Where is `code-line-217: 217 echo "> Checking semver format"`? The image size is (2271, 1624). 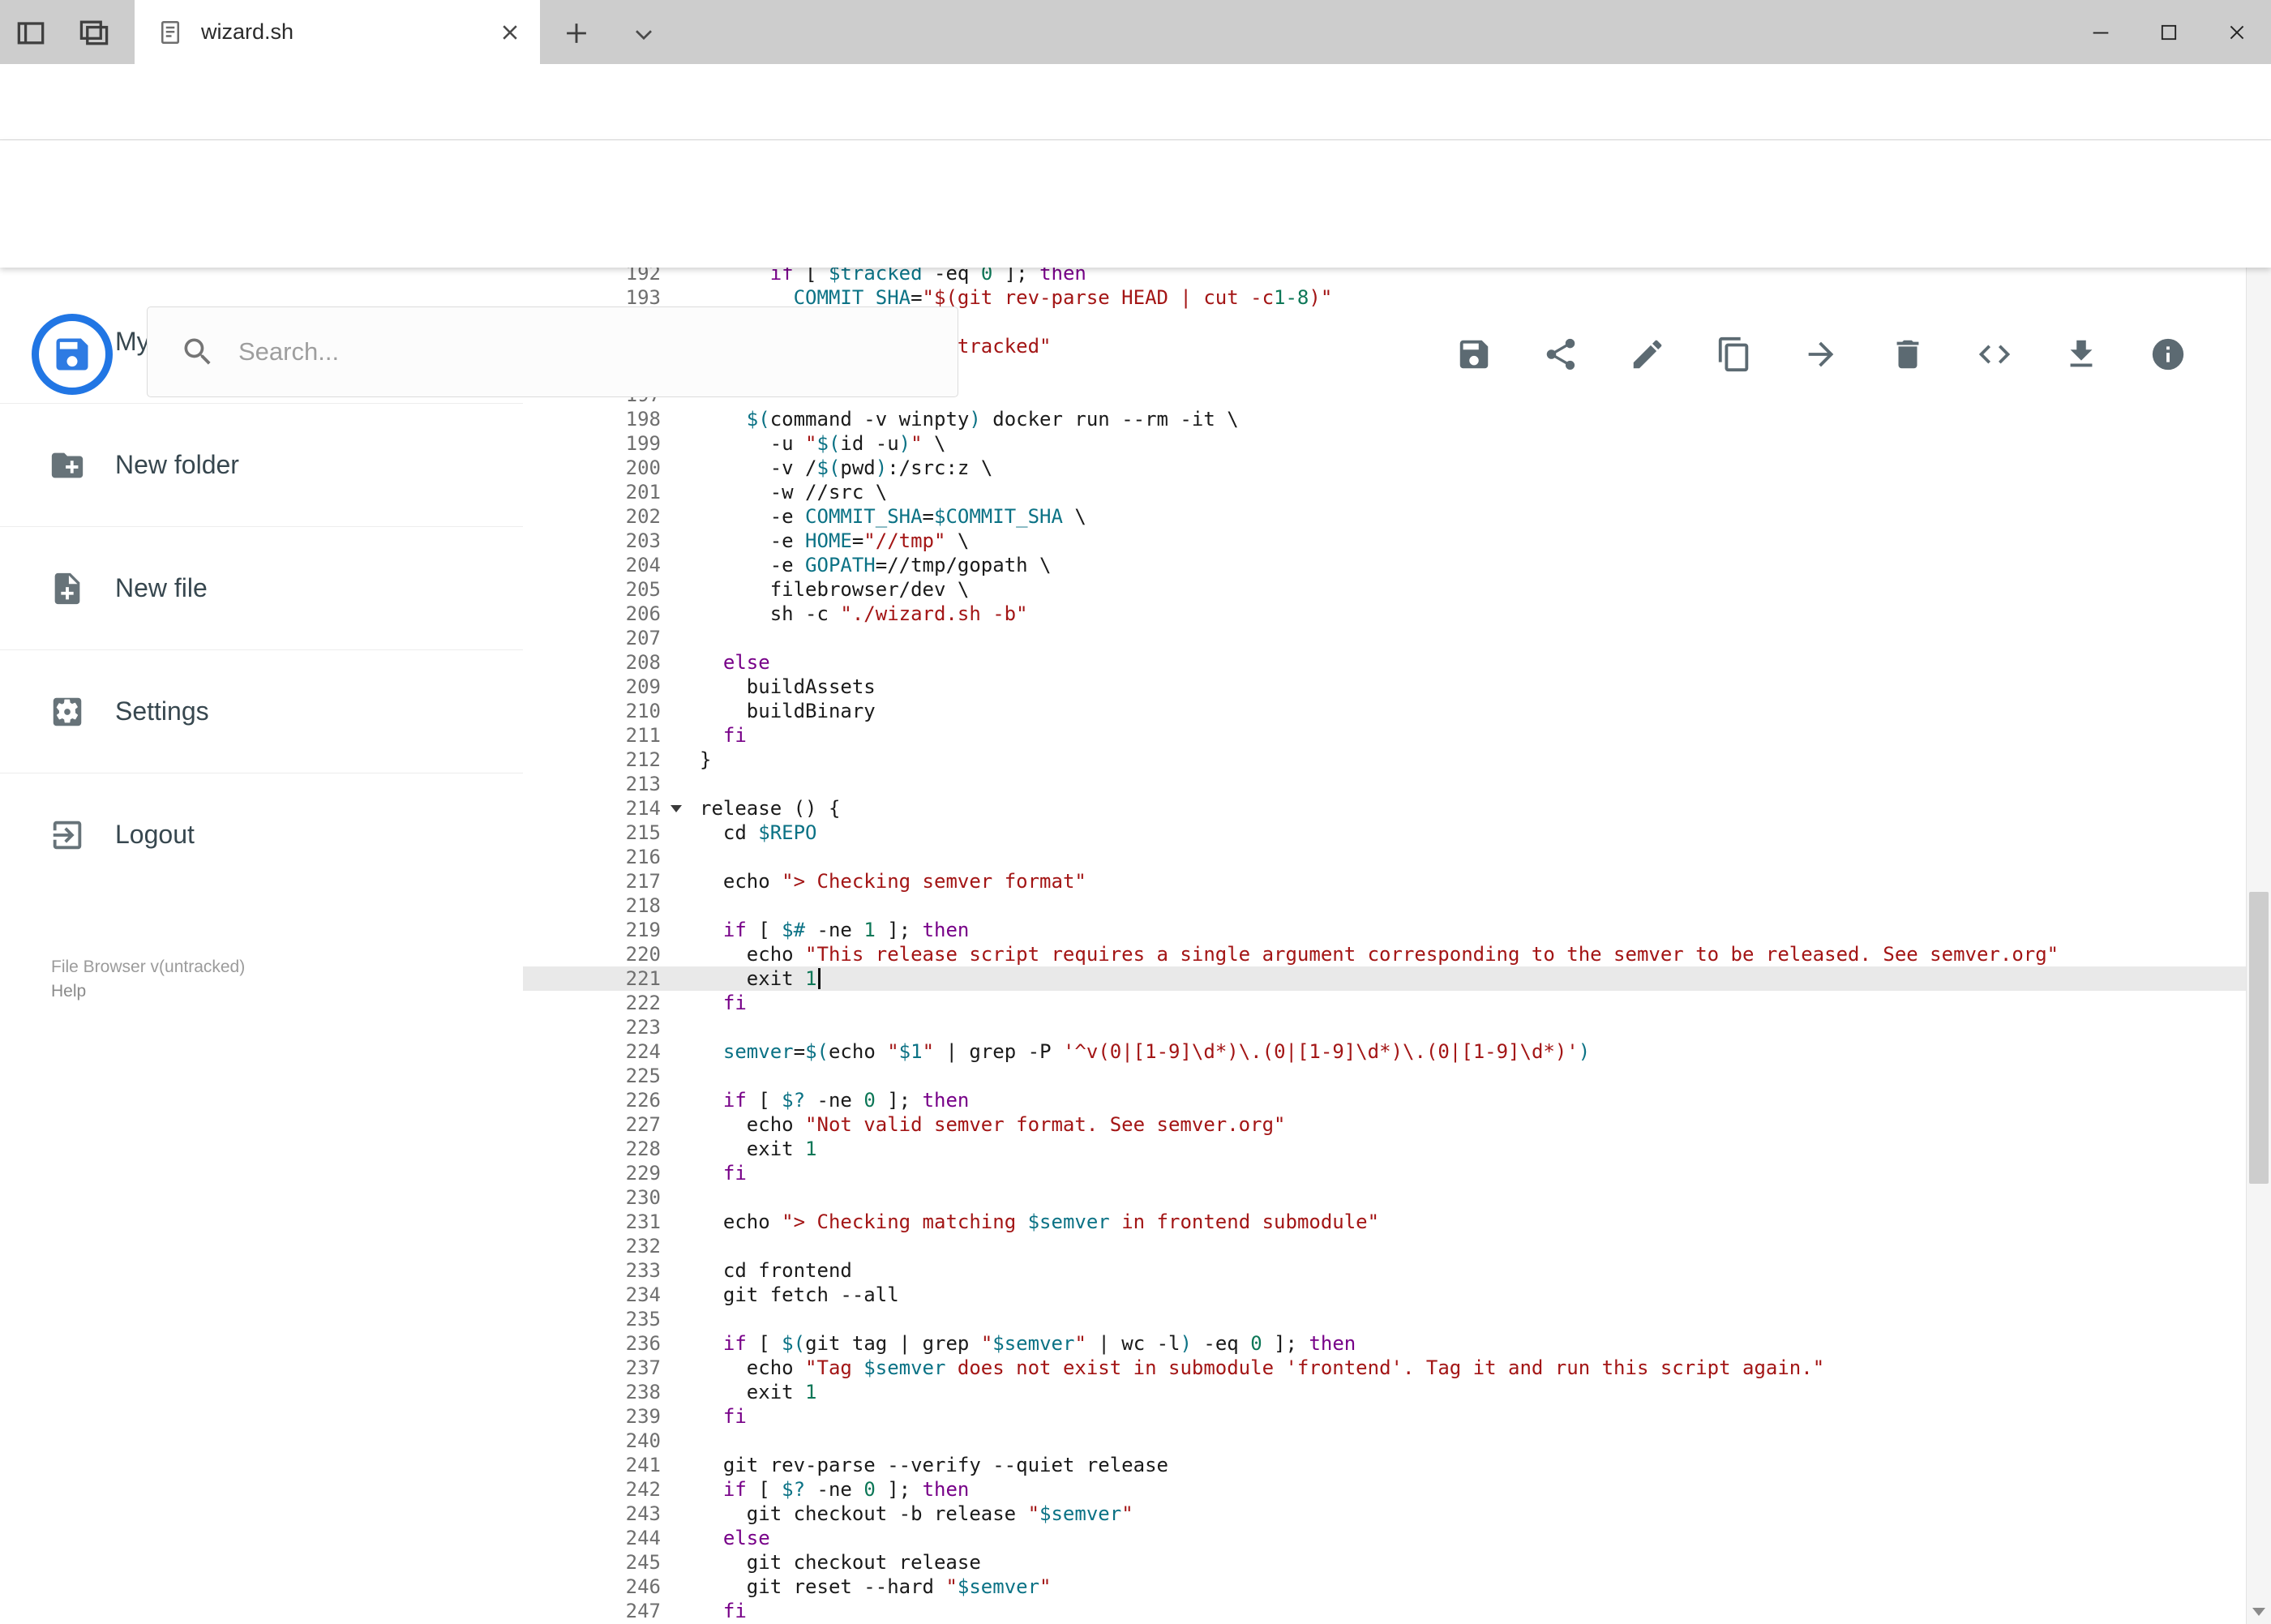
code-line-217: 217 echo "> Checking semver format" is located at coordinates (1384, 881).